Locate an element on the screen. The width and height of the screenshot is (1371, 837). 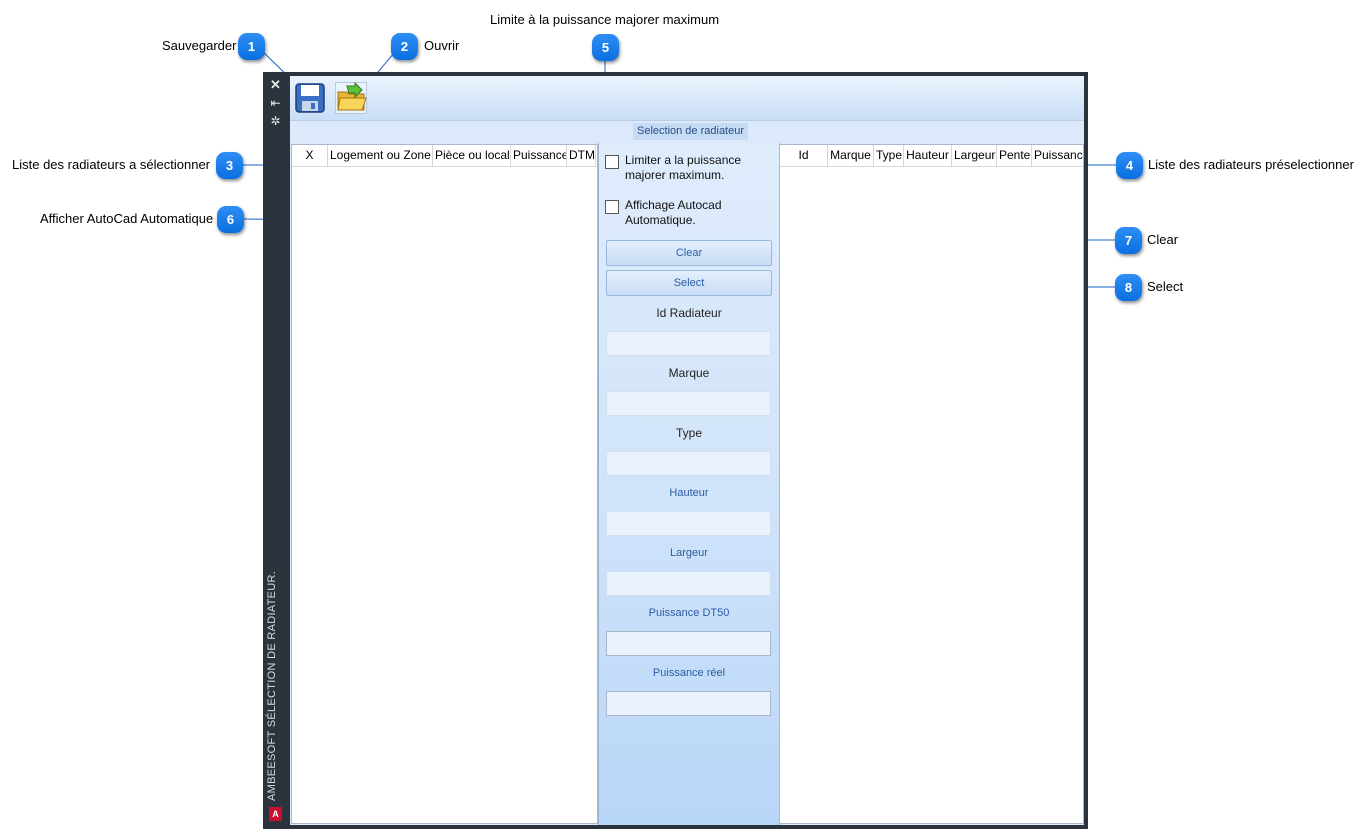
callout-badge-4: 4 is located at coordinates (1129, 165).